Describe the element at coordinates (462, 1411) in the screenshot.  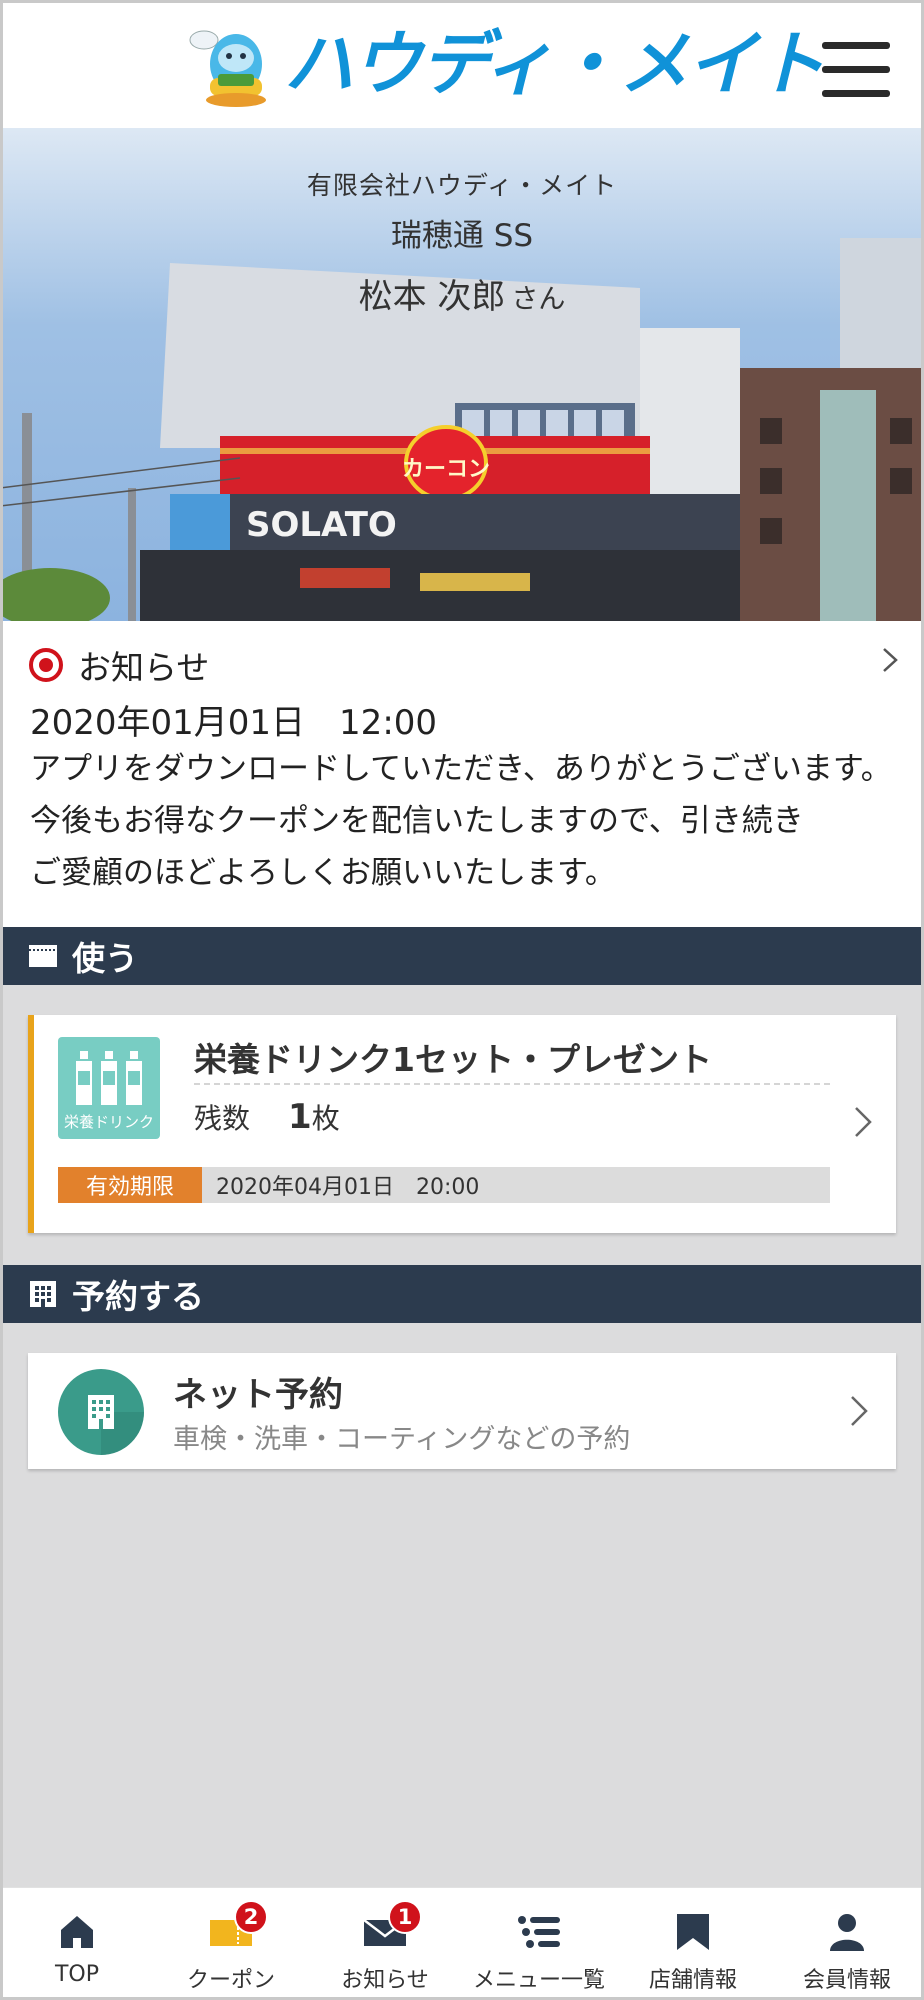
I see `net-reservation-card: ネット予約 車検・洗車・コーティングなどの予約` at that location.